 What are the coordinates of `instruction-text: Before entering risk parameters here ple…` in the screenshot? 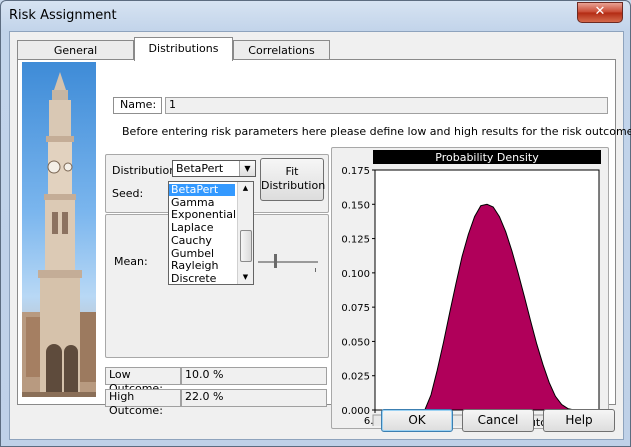 It's located at (376, 131).